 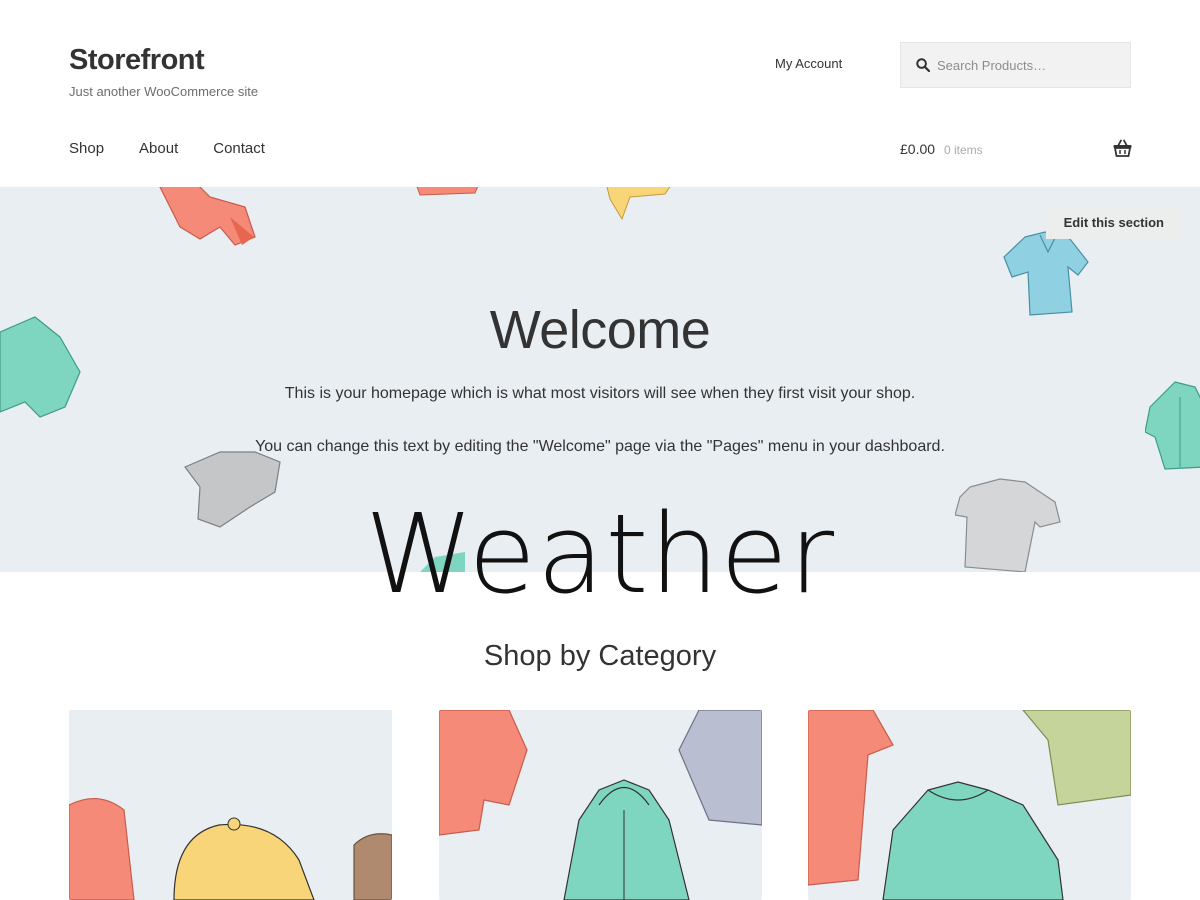 I want to click on category-card-accessories, so click(x=230, y=805).